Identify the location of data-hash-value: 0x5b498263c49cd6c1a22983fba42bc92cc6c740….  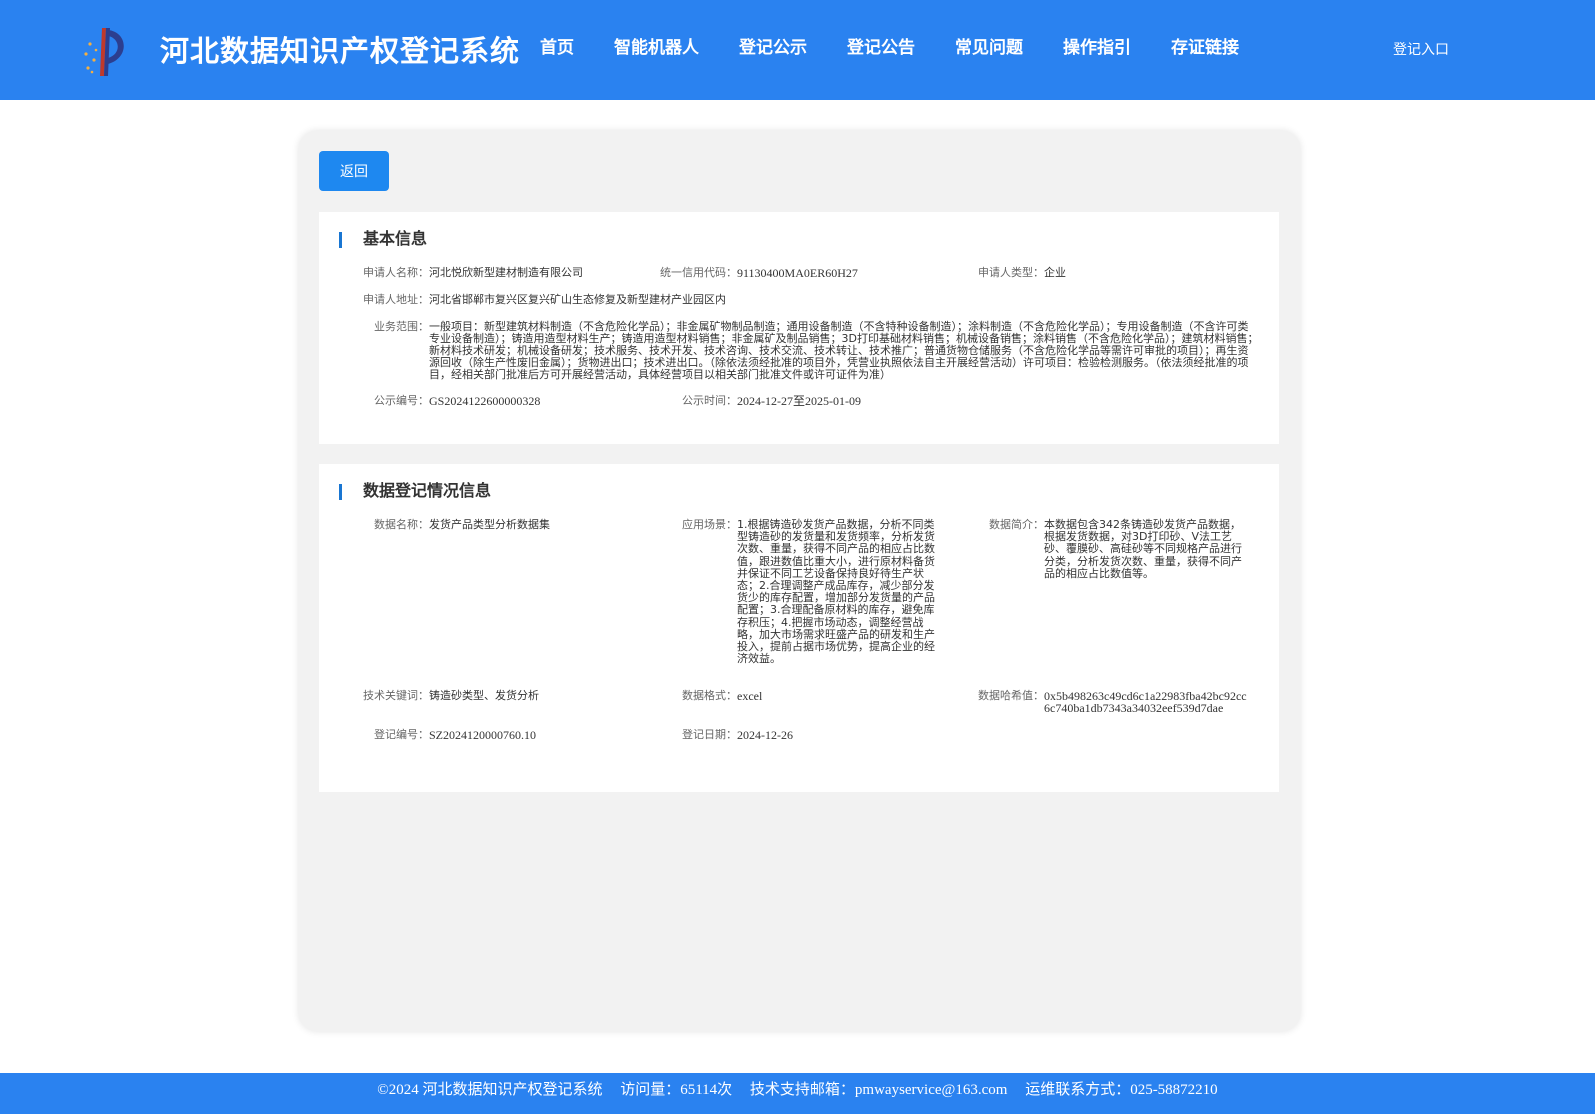
(1145, 702).